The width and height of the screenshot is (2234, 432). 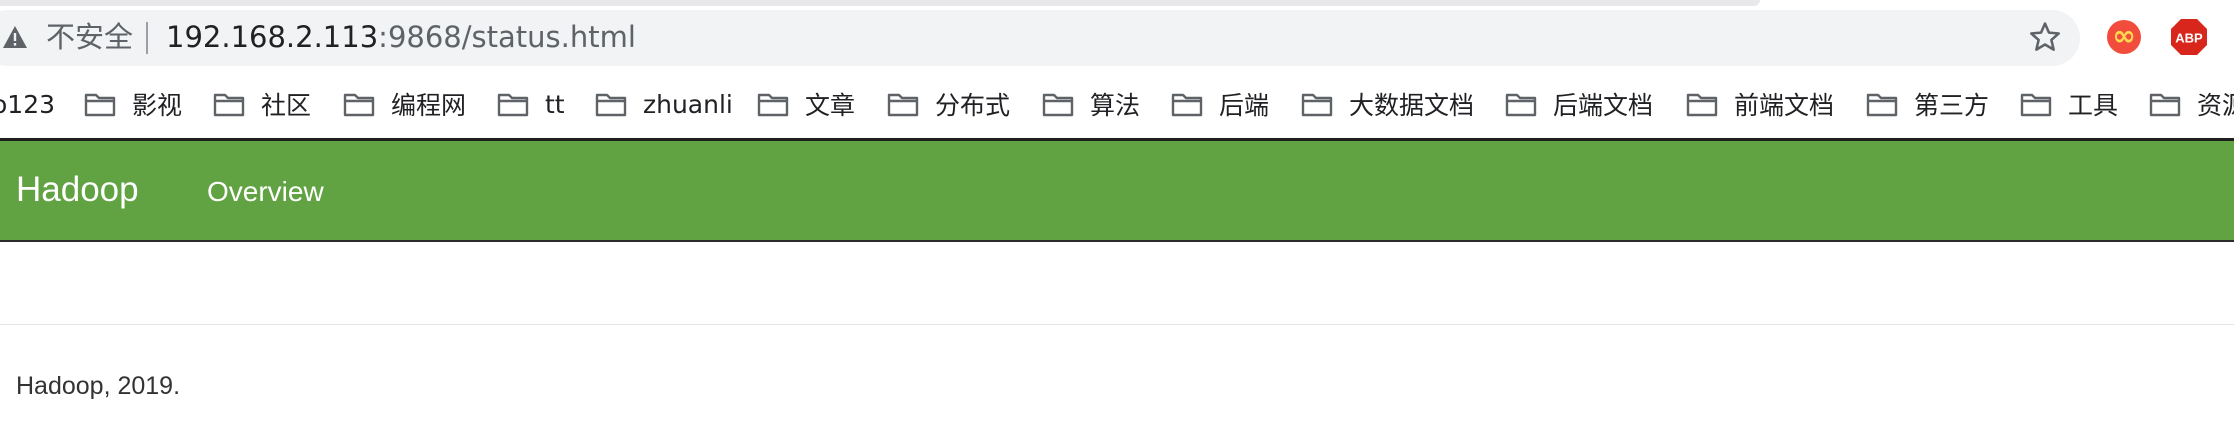 What do you see at coordinates (429, 105) in the screenshot?
I see `bookmark-label: 编程网` at bounding box center [429, 105].